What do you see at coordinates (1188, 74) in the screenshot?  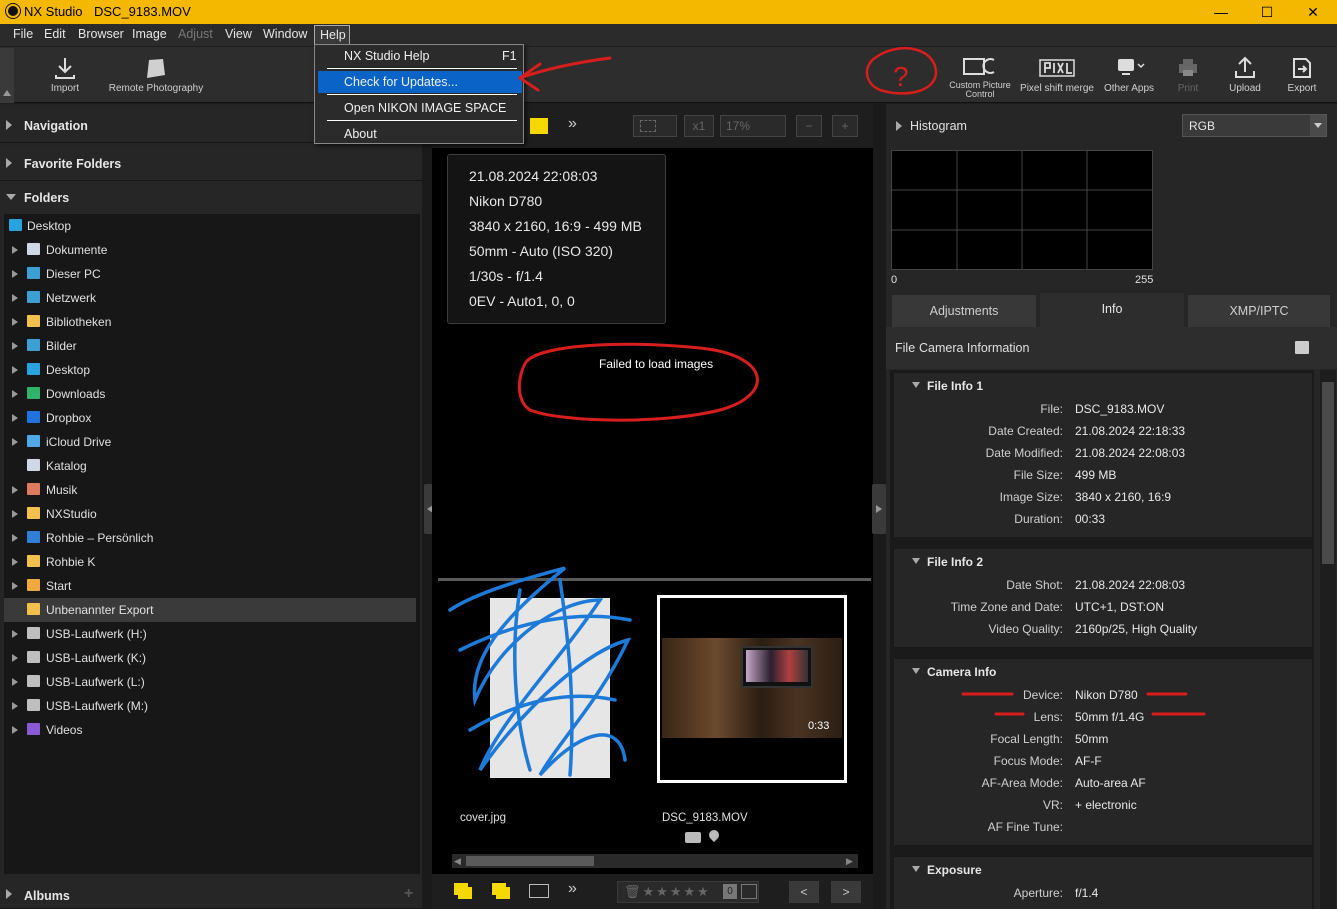 I see `print-button: Print` at bounding box center [1188, 74].